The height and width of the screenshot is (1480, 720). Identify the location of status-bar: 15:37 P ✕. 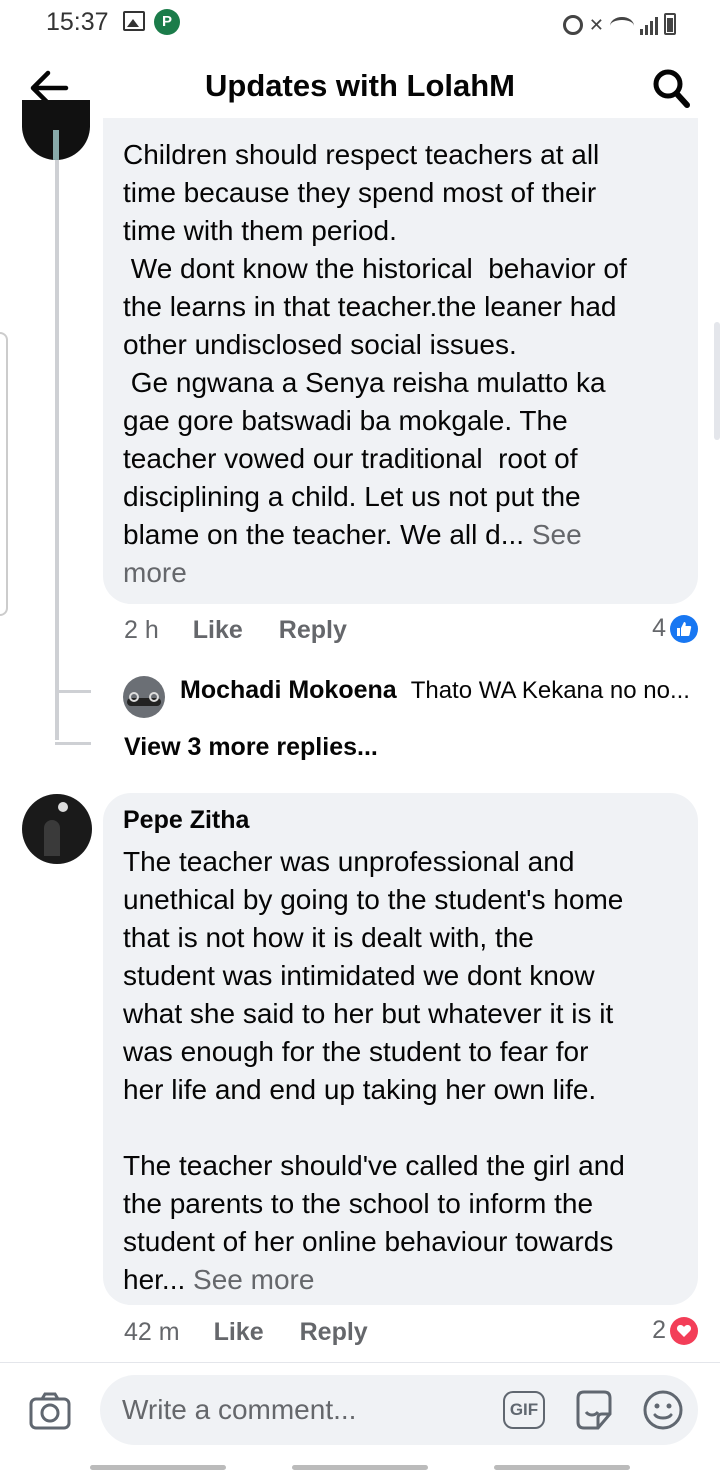
(360, 23).